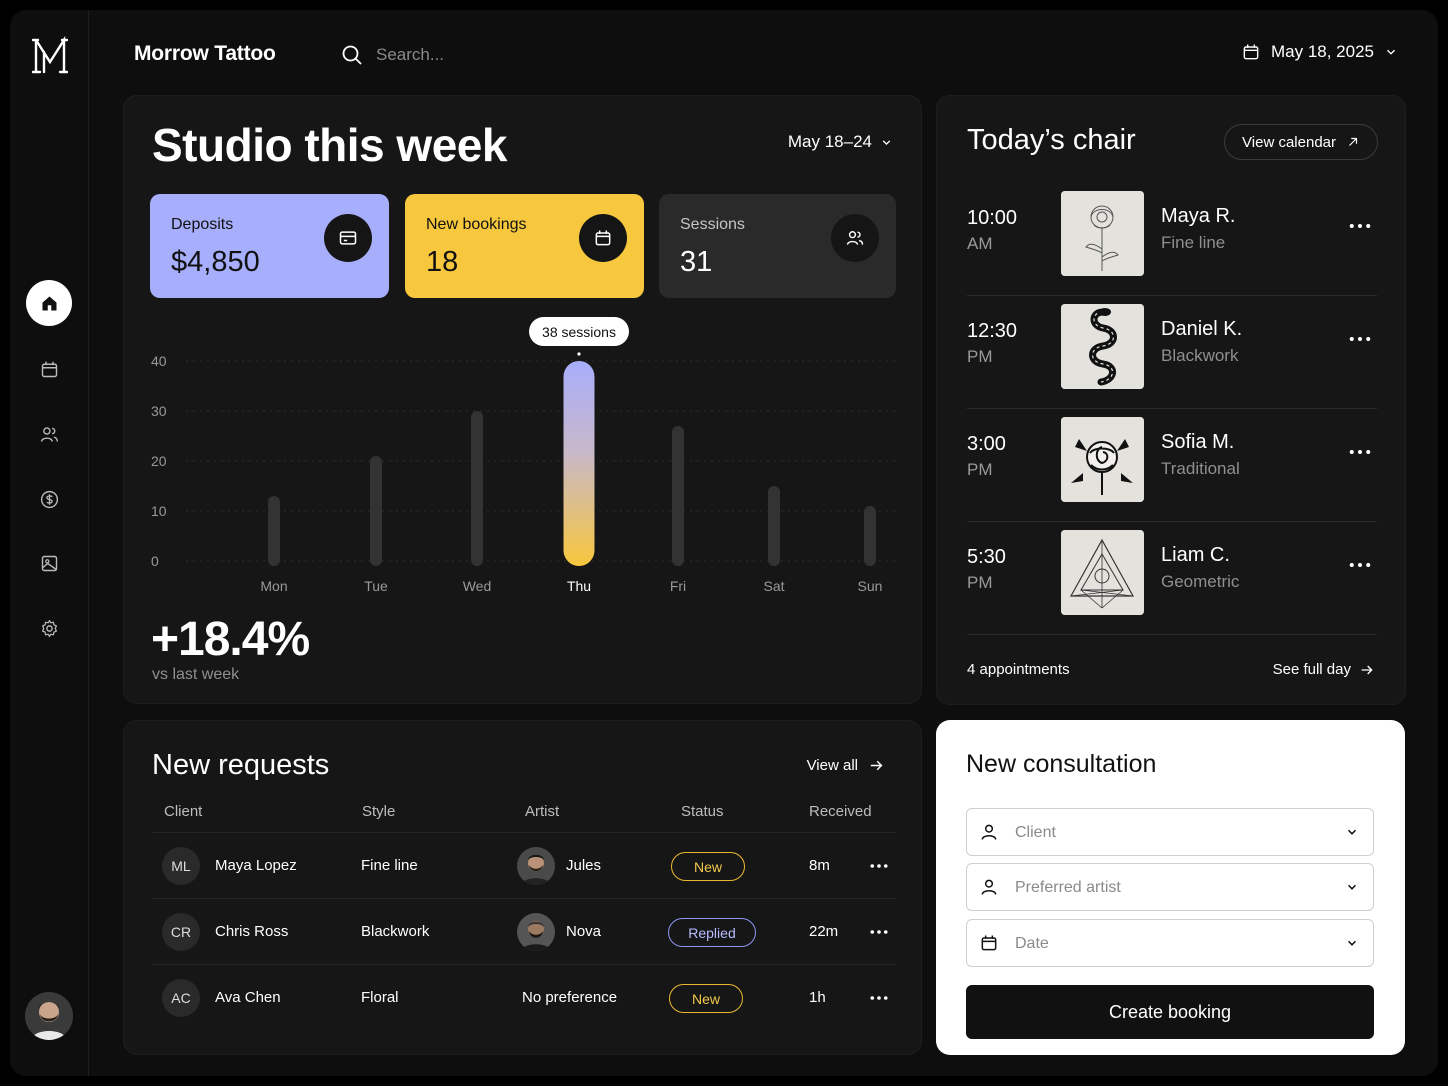  I want to click on column-header-client: Client, so click(183, 811).